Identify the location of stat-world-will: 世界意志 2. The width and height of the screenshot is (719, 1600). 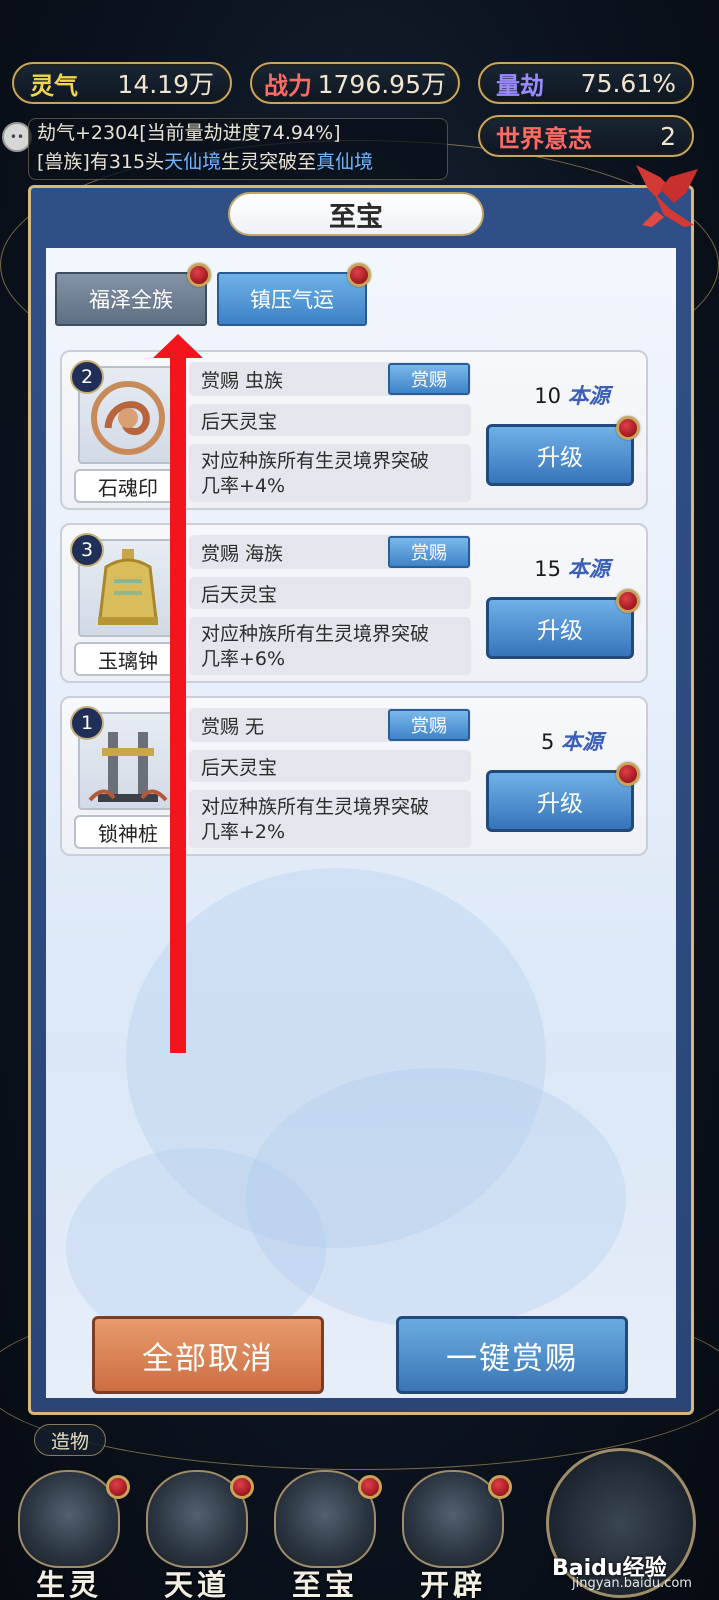
(586, 136).